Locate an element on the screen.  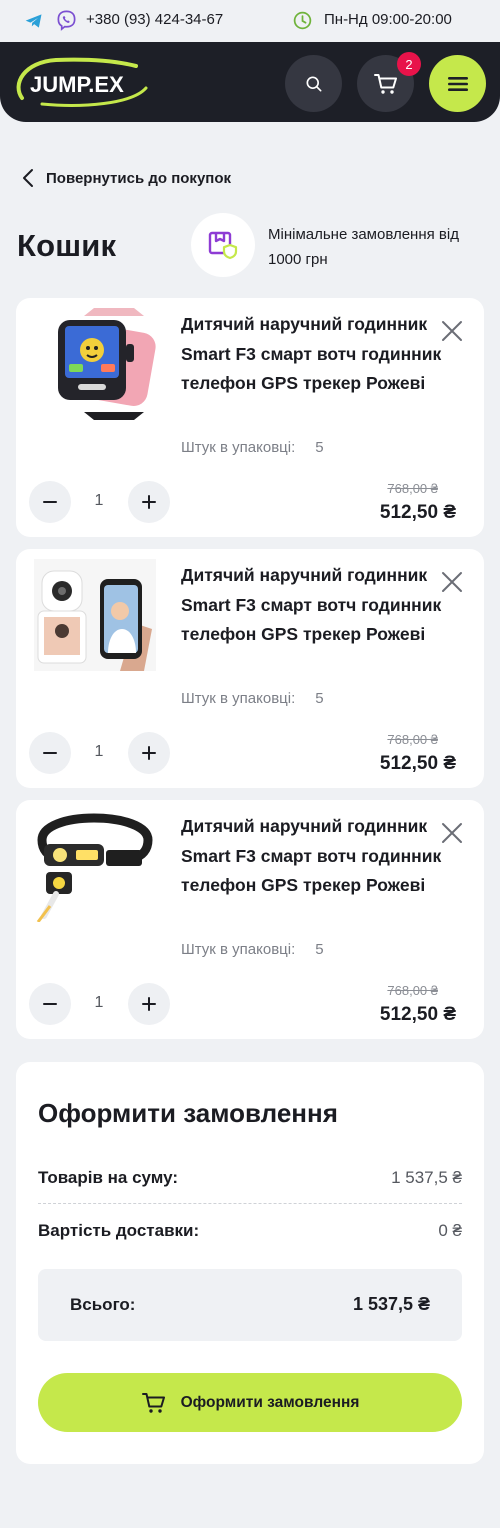
delivery-cost-value: 0 ₴ is located at coordinates (450, 1230).